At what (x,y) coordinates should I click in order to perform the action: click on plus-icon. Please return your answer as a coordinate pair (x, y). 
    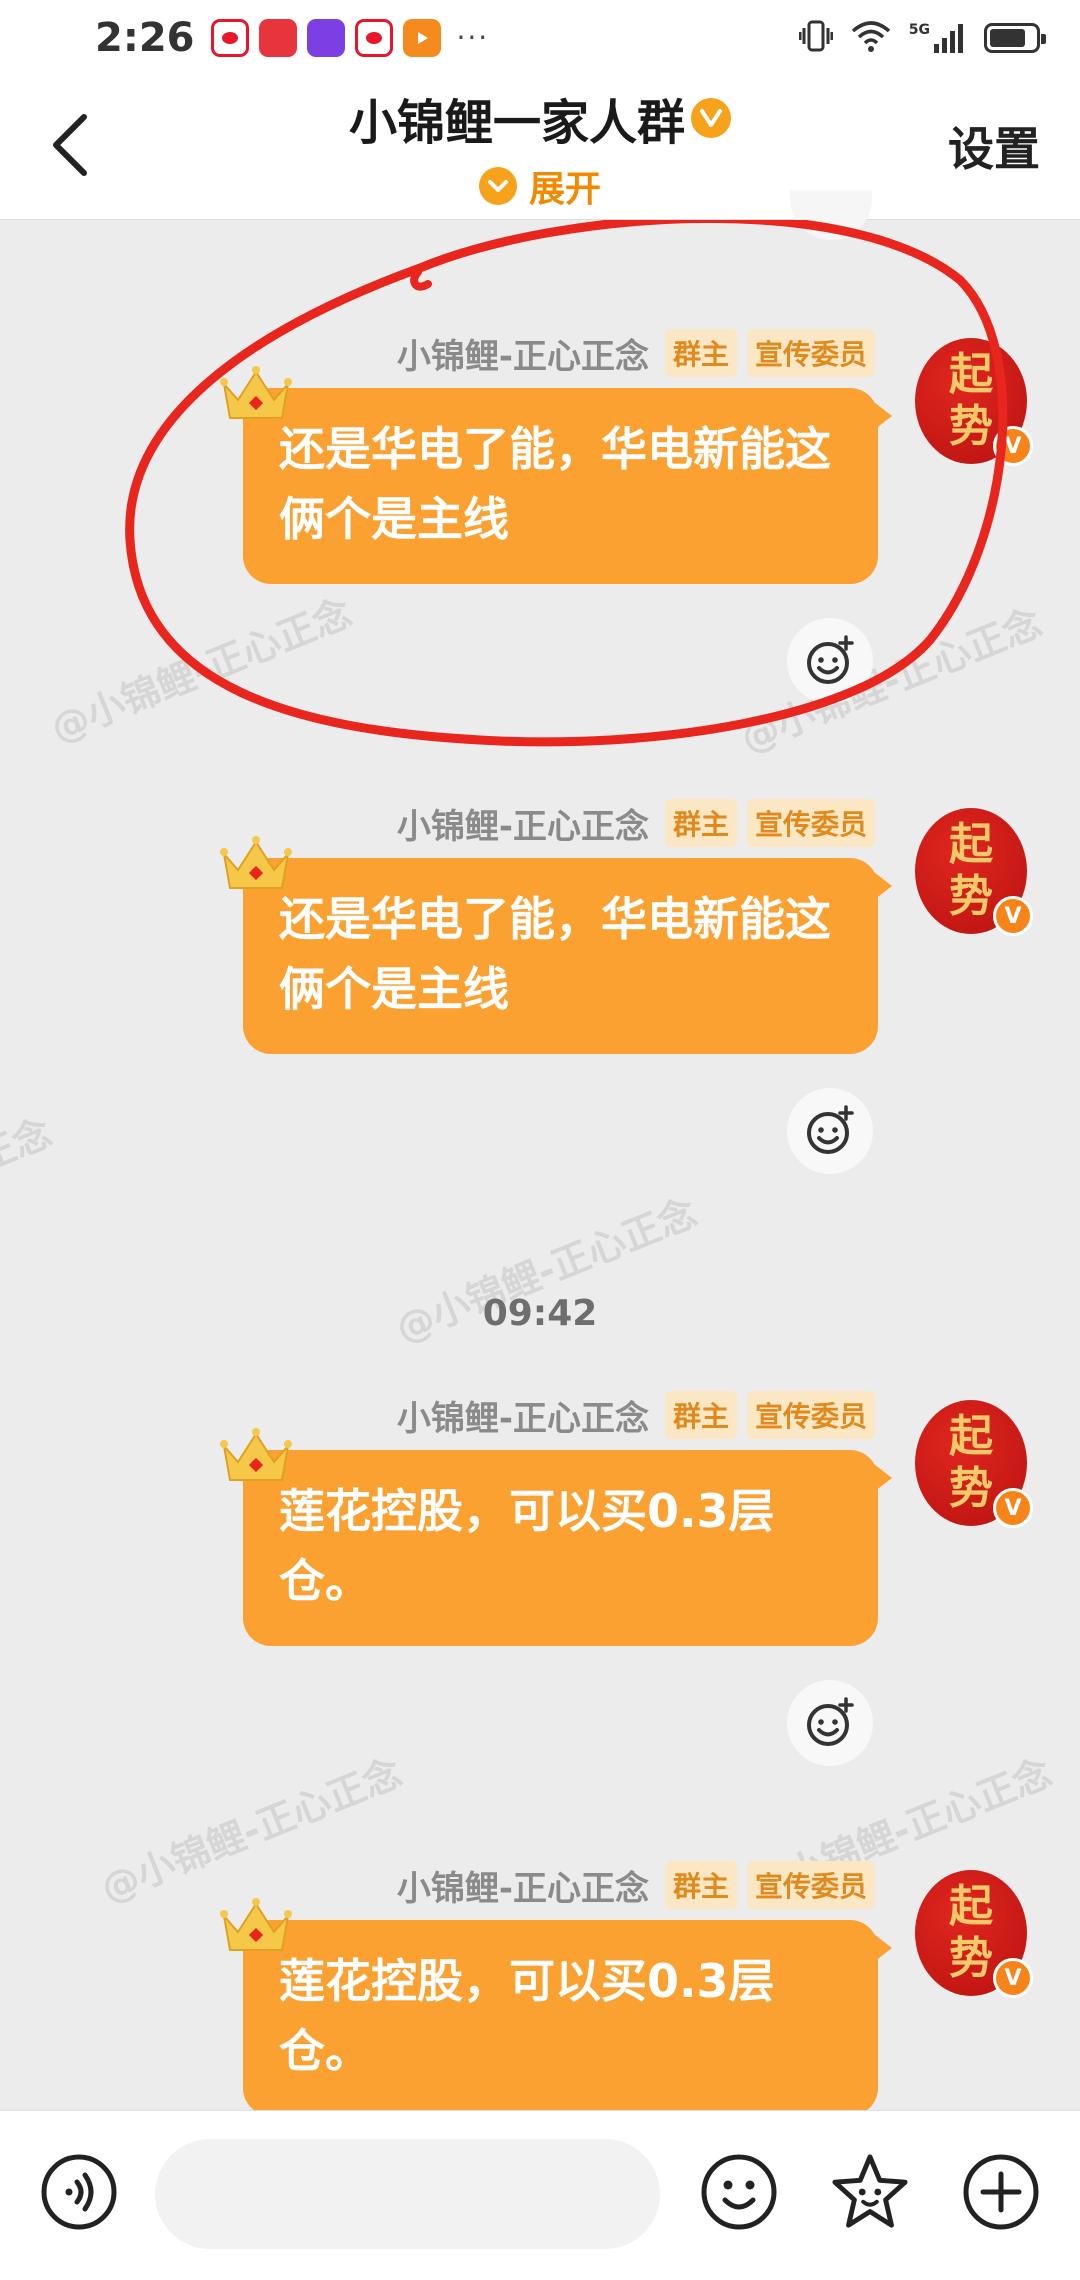
    Looking at the image, I should click on (1001, 2192).